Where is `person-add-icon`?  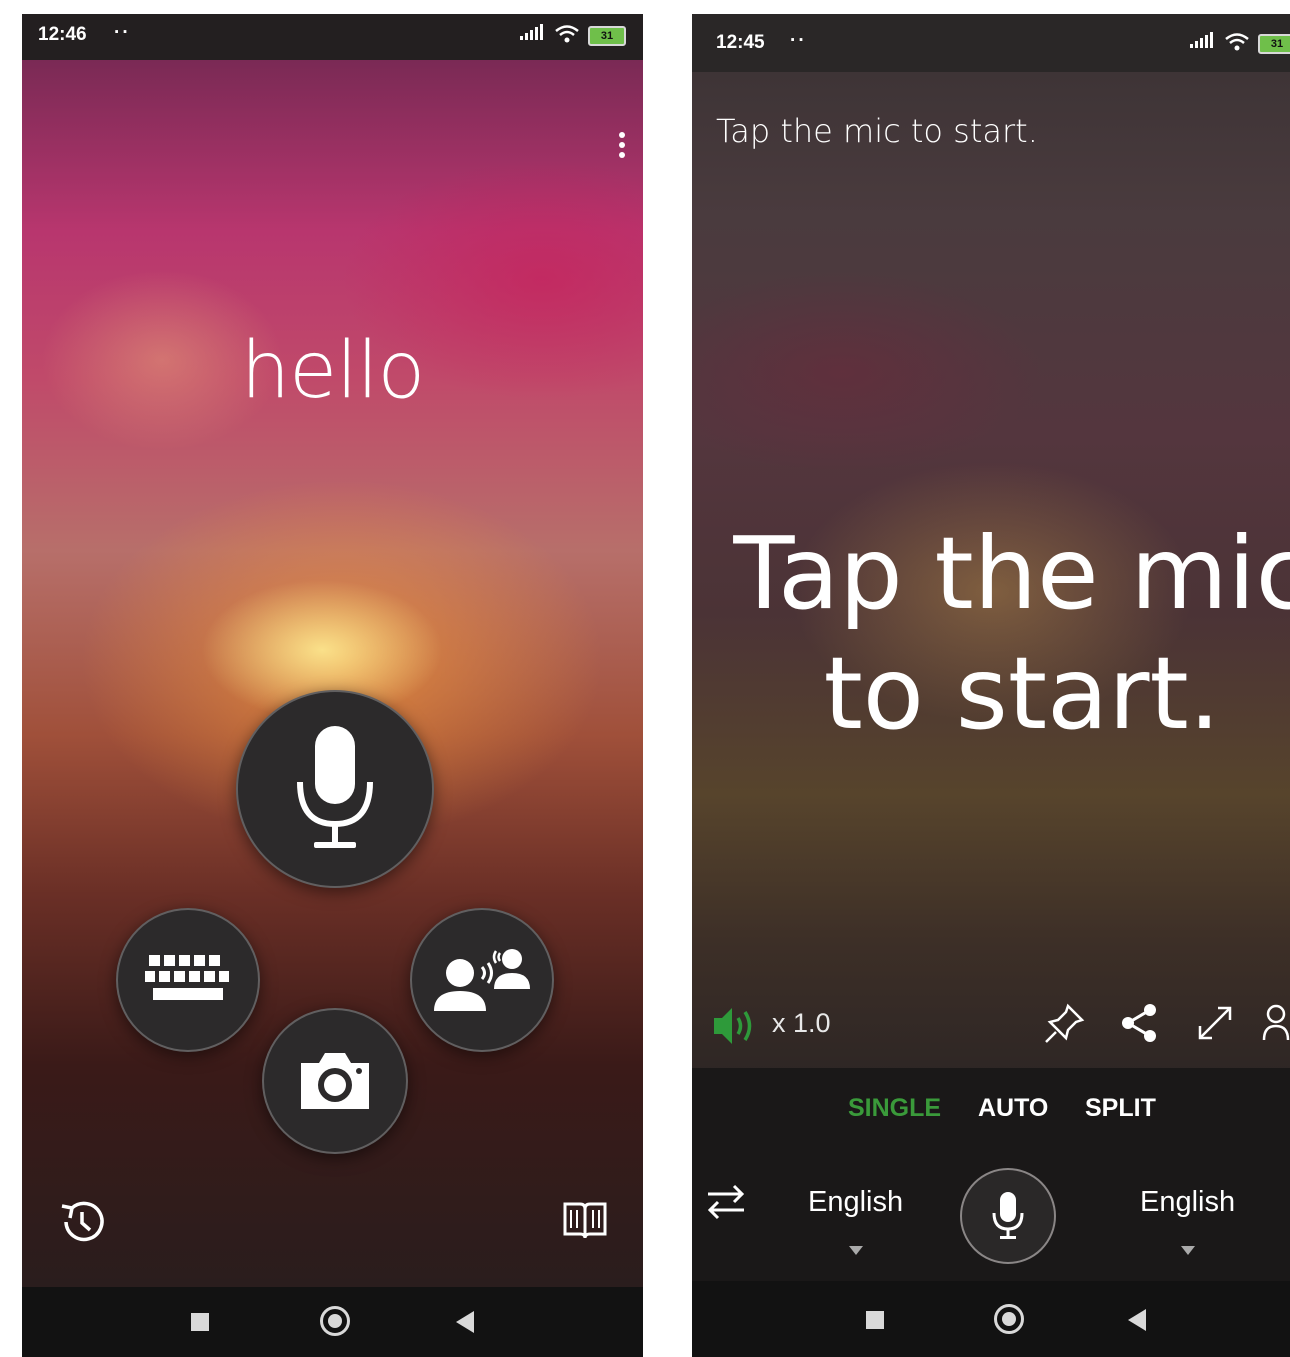
person-add-icon is located at coordinates (1276, 1023).